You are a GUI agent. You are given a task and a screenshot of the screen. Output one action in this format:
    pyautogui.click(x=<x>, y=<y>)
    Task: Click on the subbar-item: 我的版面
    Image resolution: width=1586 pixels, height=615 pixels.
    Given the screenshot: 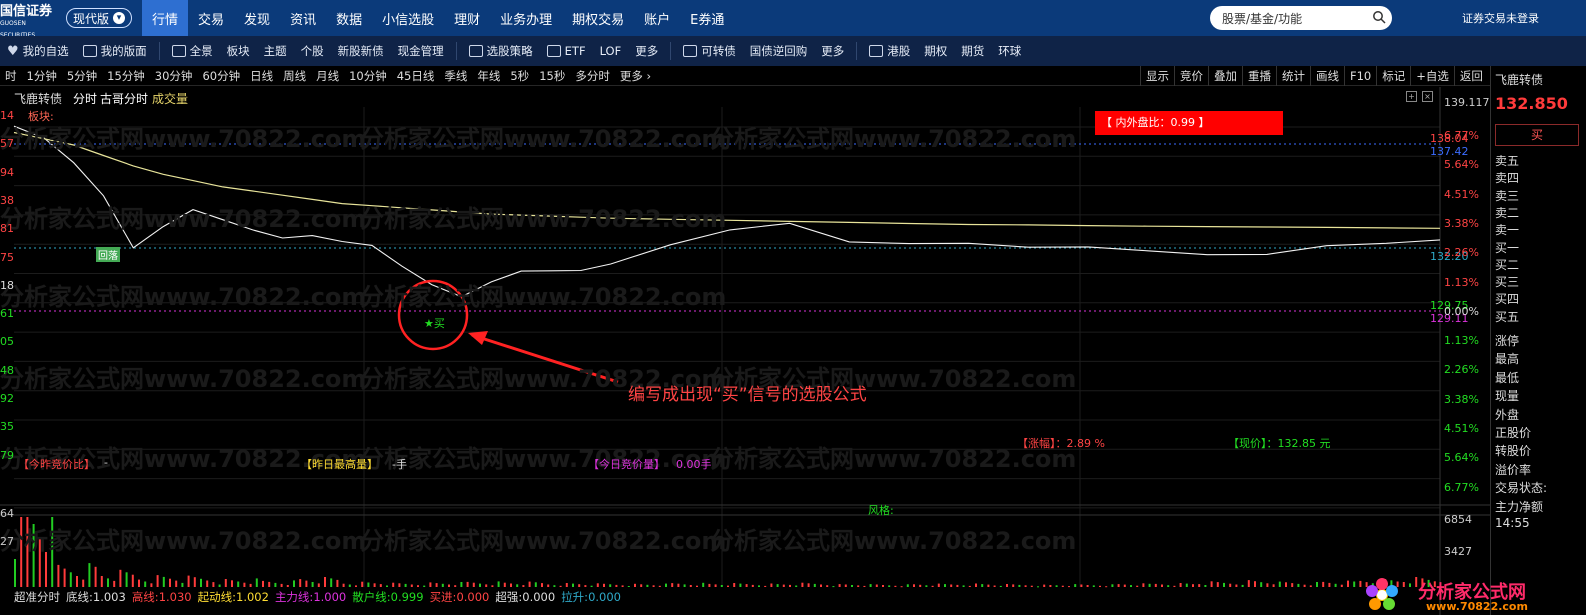 What is the action you would take?
    pyautogui.click(x=115, y=51)
    